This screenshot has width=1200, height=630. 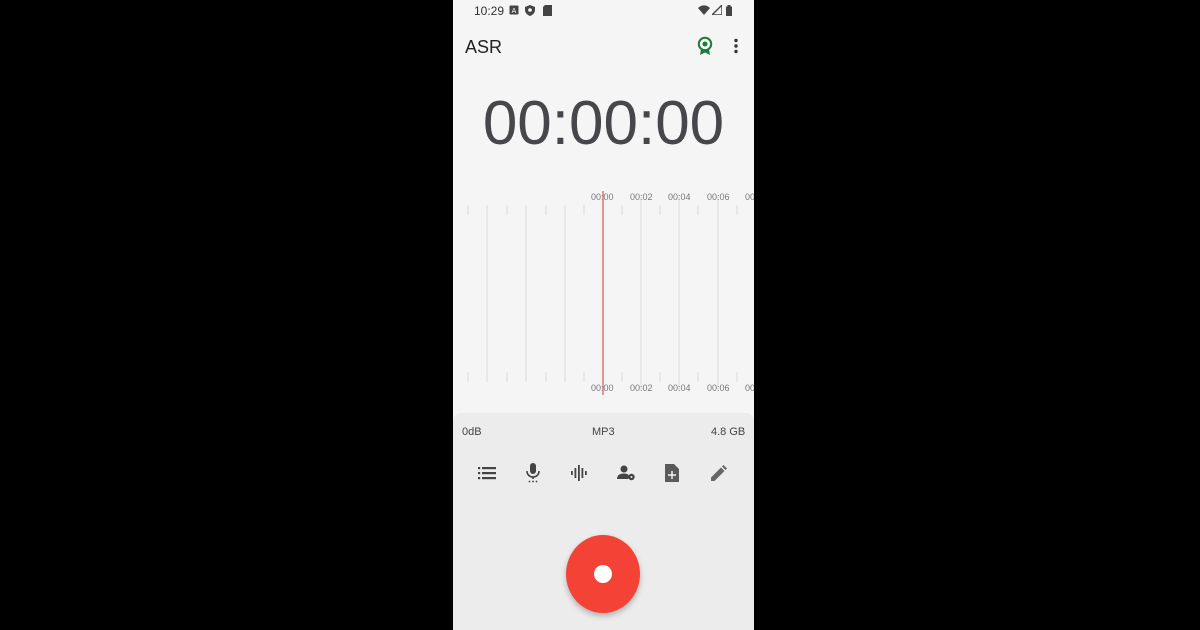 I want to click on waveform-grid, so click(x=602, y=293).